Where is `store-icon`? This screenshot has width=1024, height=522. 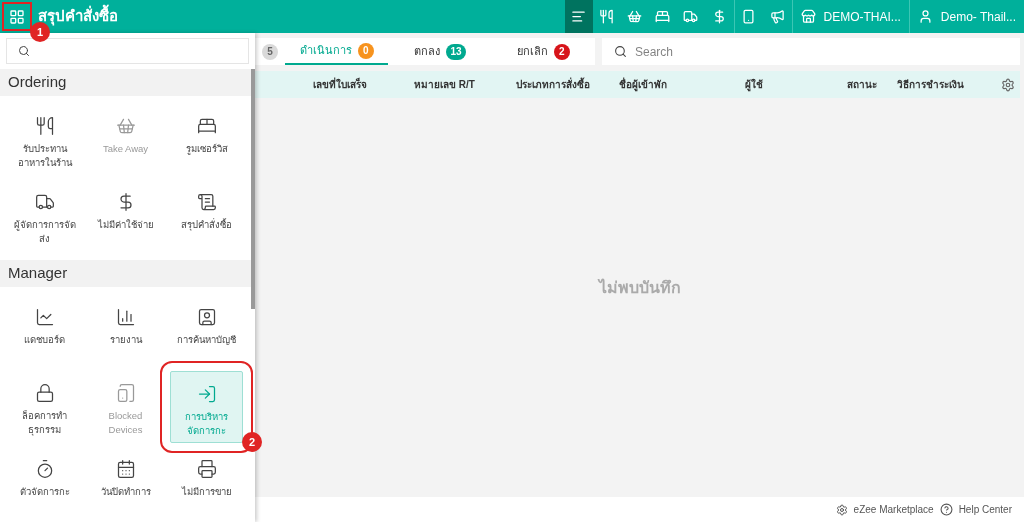 store-icon is located at coordinates (808, 16).